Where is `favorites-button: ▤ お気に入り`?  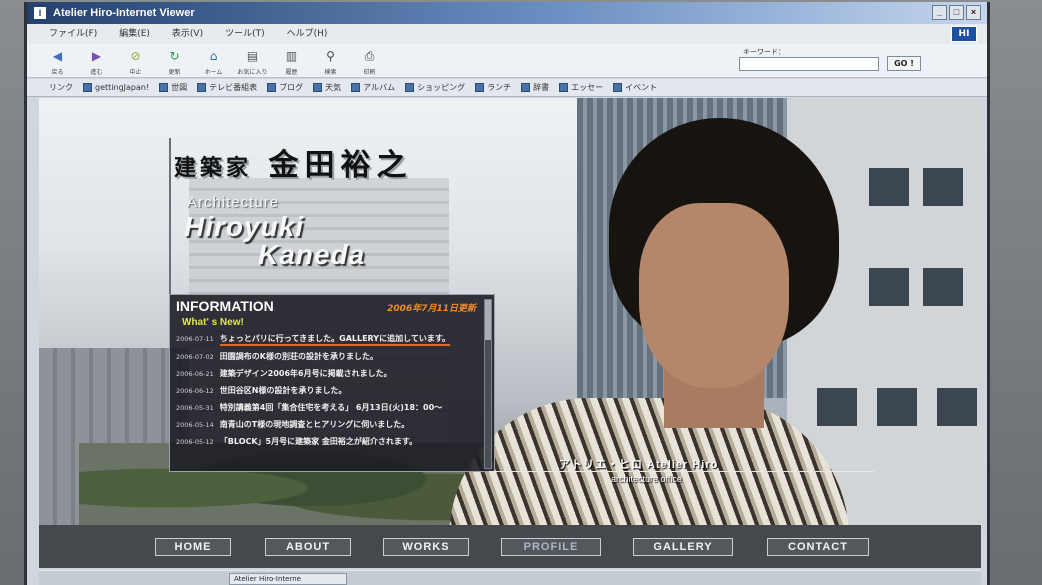 favorites-button: ▤ お気に入り is located at coordinates (252, 61).